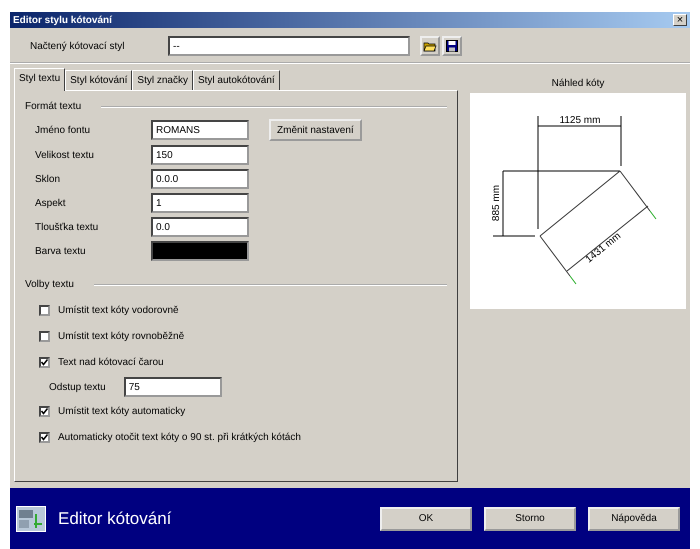  I want to click on dimension-label: 1125 mm, so click(580, 120).